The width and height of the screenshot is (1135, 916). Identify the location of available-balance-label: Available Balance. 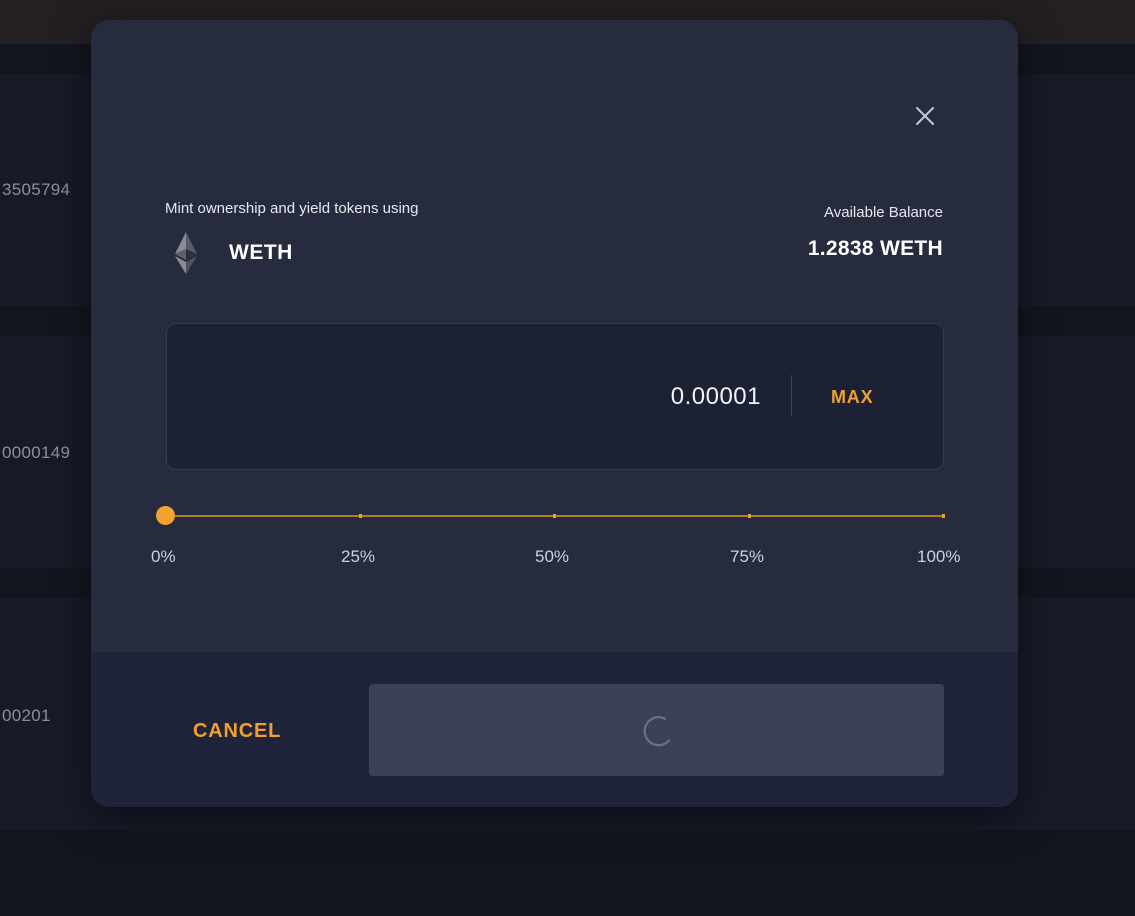
(883, 212).